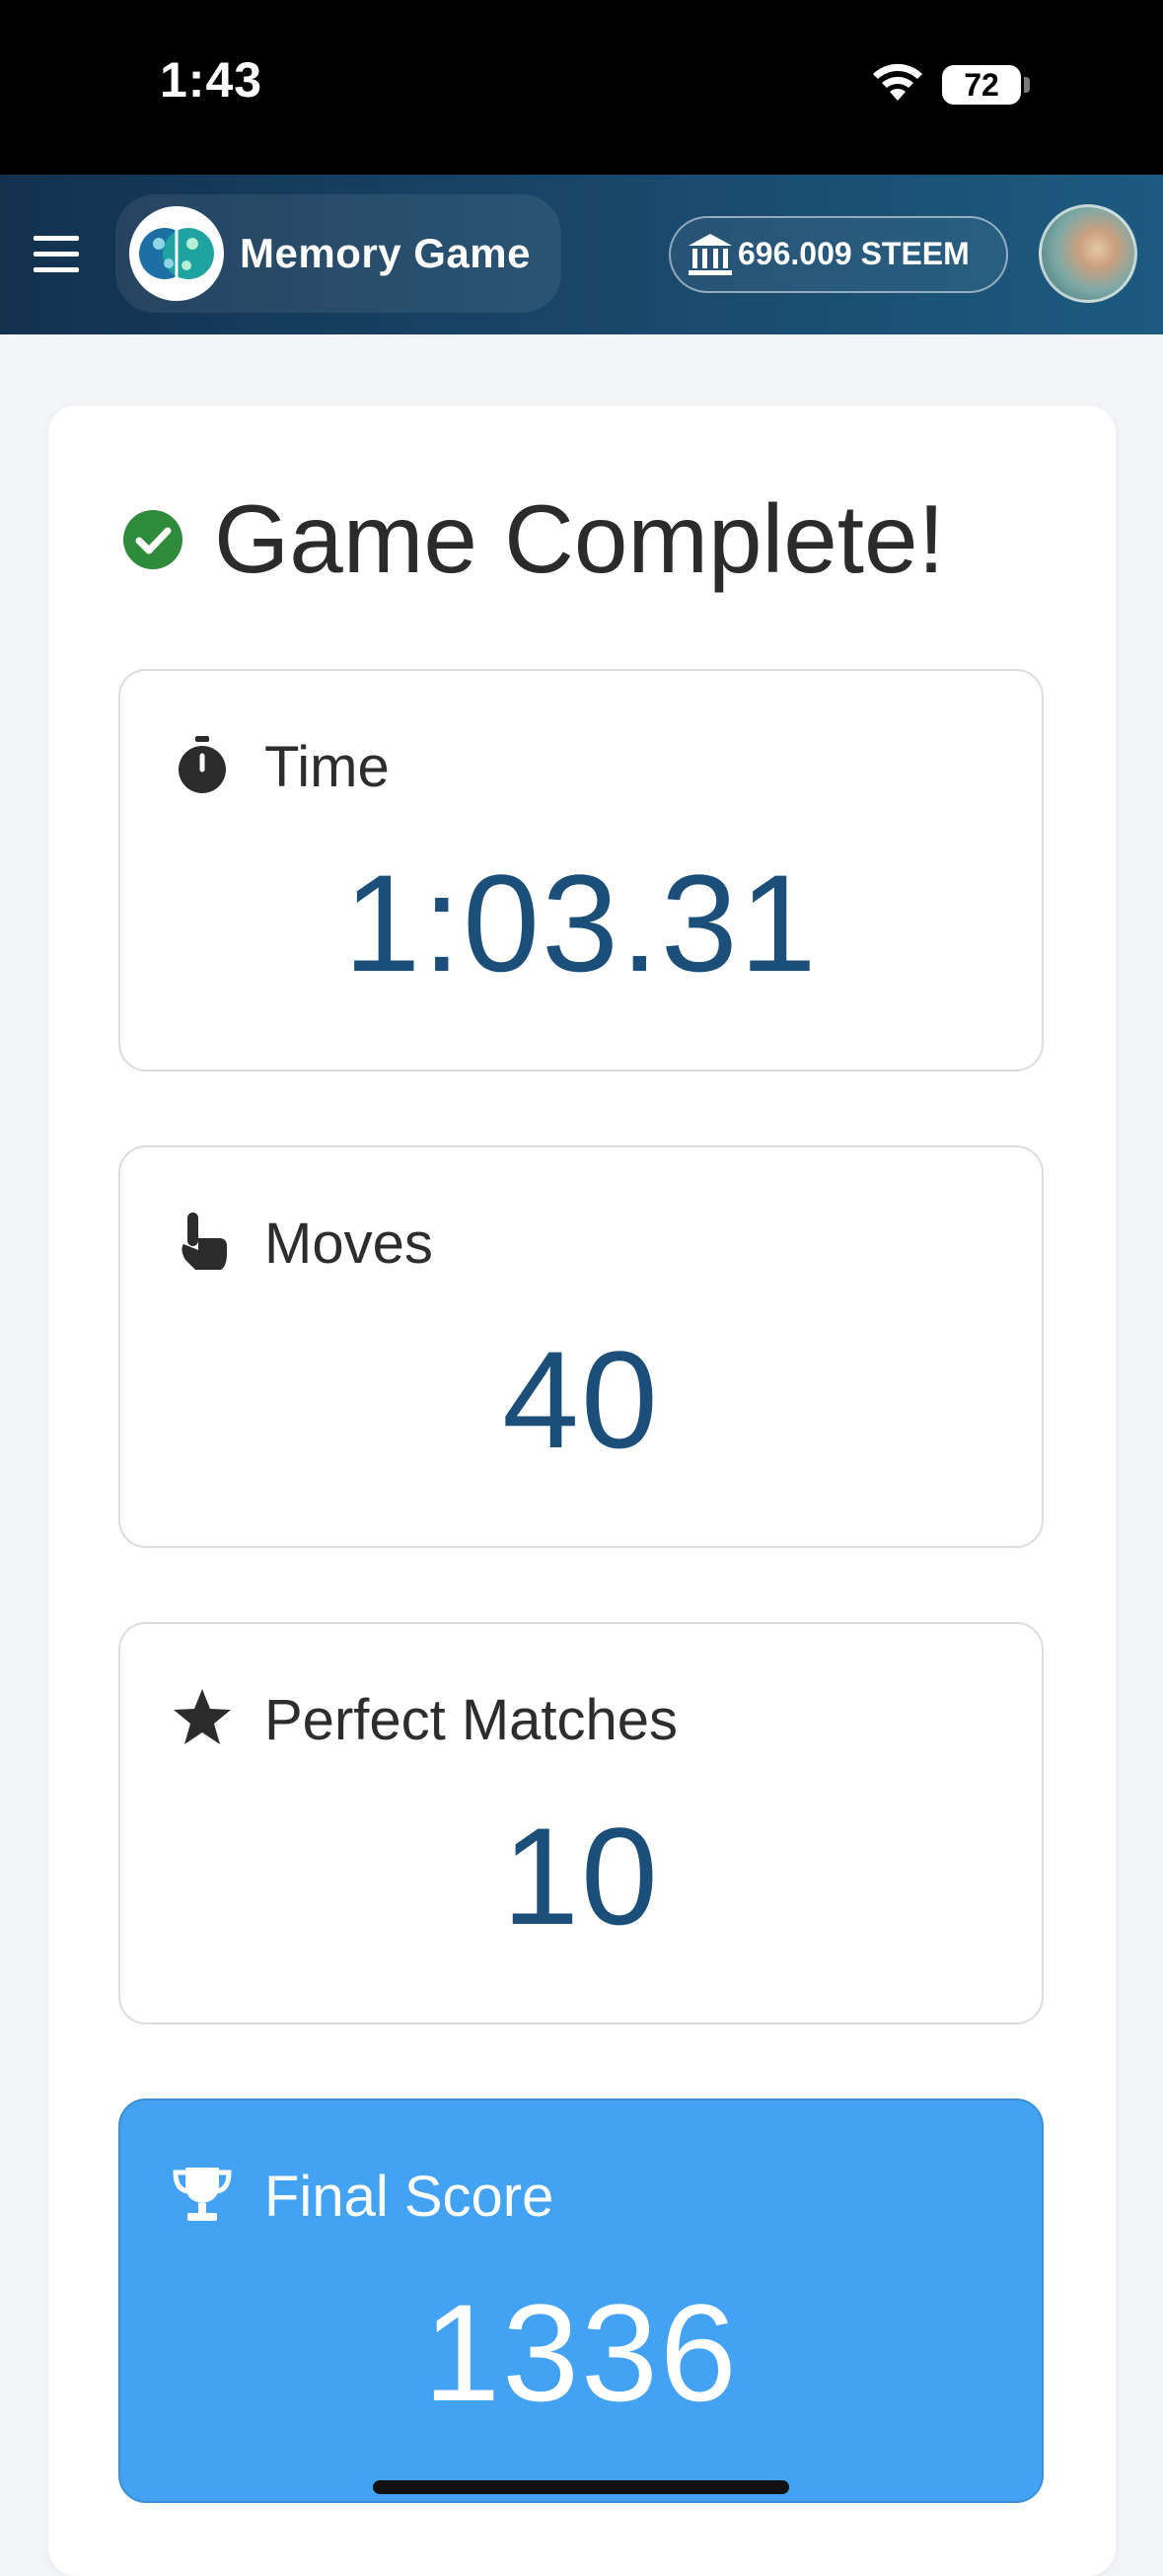 The height and width of the screenshot is (2576, 1163). Describe the element at coordinates (409, 2197) in the screenshot. I see `final-score-label: Final Score` at that location.